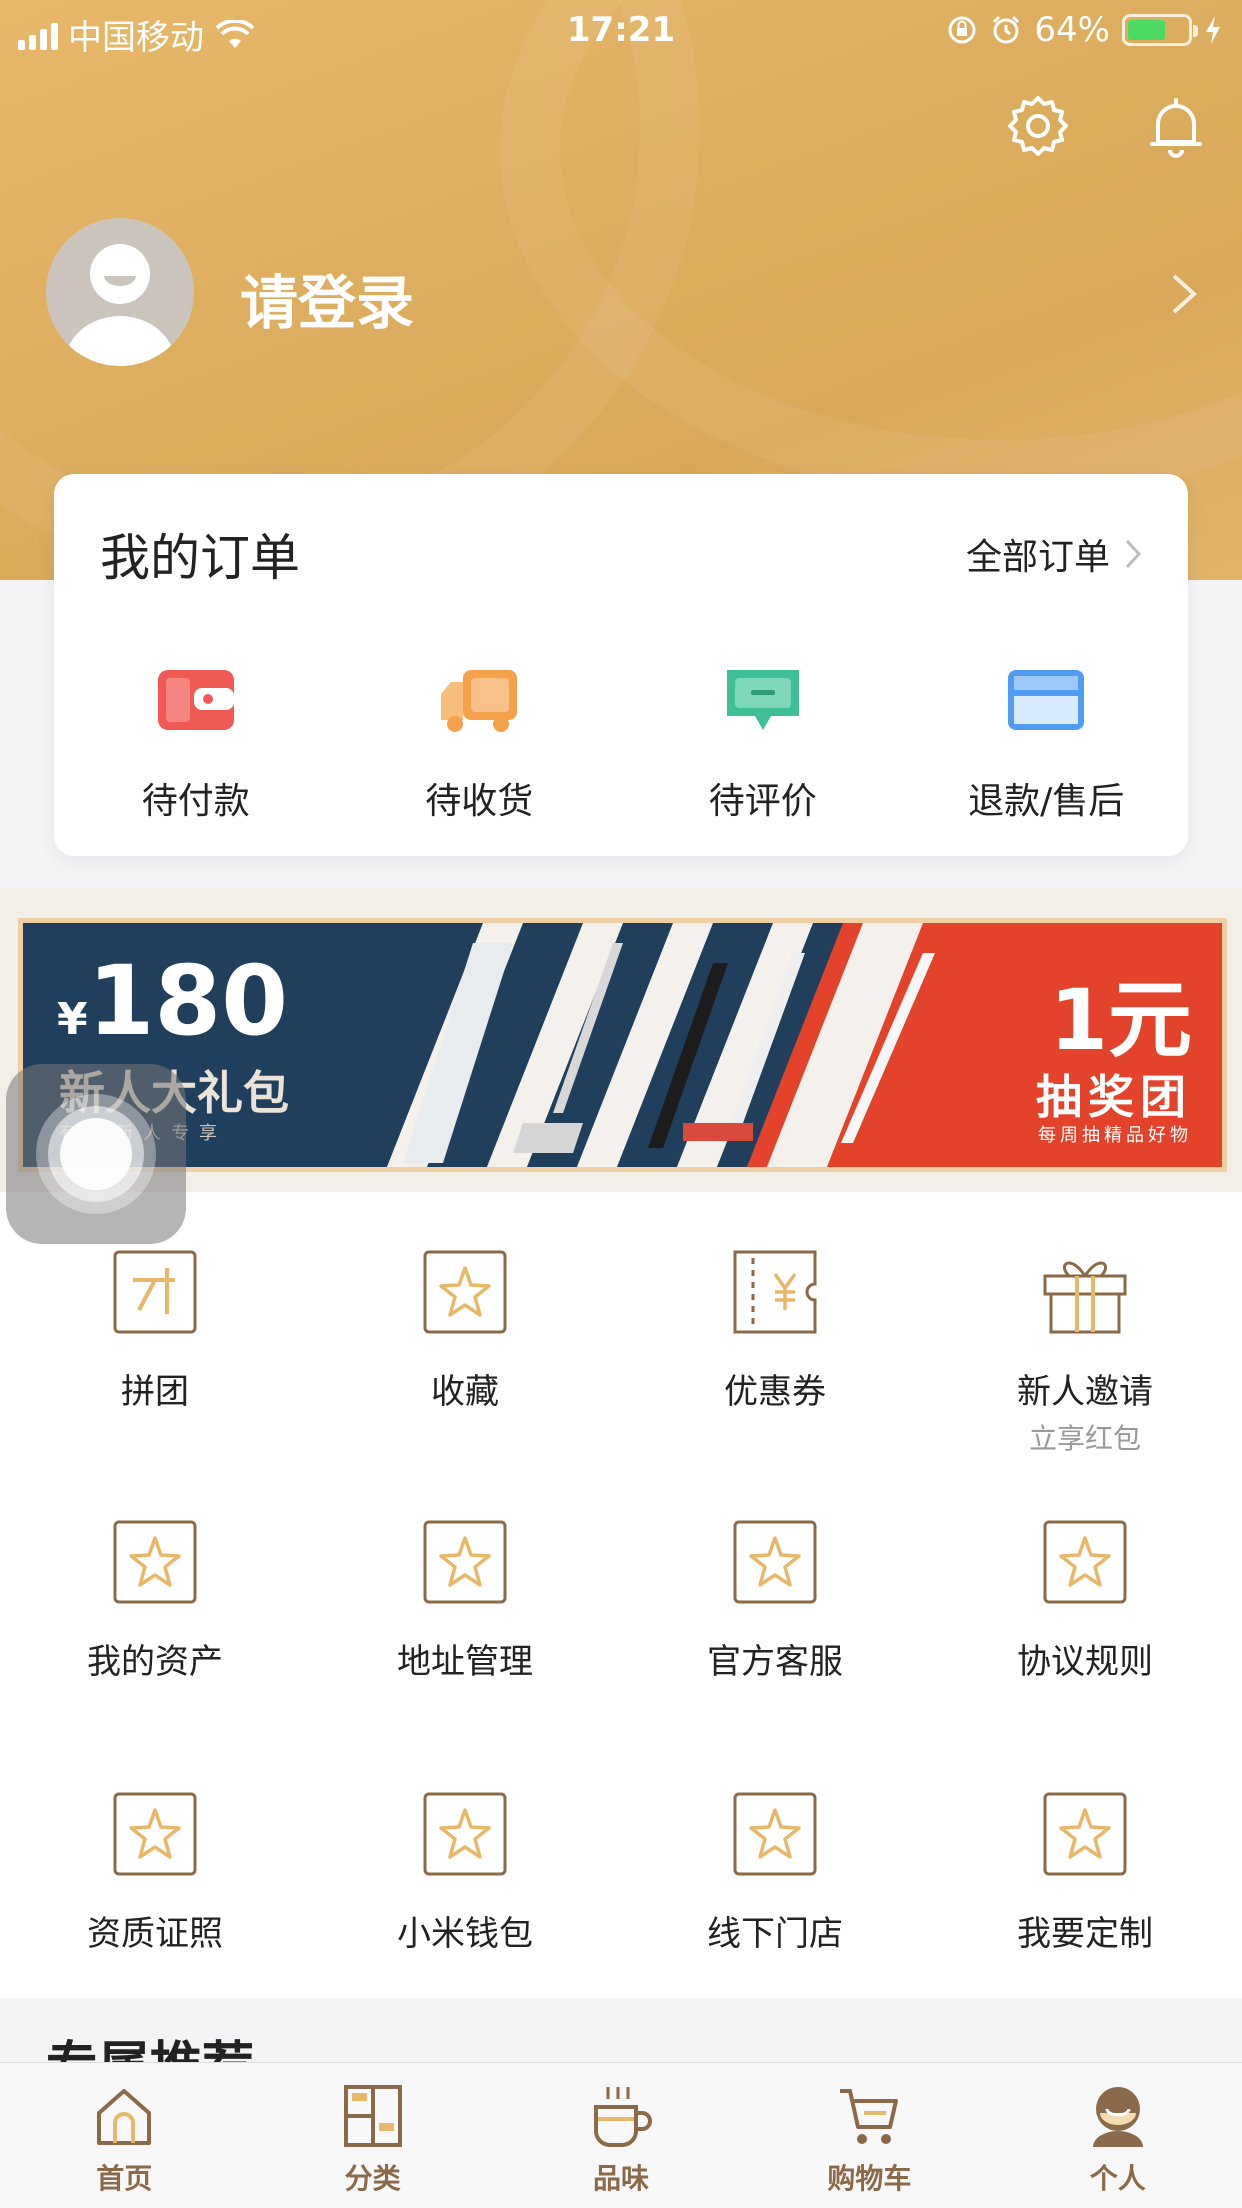  What do you see at coordinates (1038, 126) in the screenshot?
I see `settings-icon` at bounding box center [1038, 126].